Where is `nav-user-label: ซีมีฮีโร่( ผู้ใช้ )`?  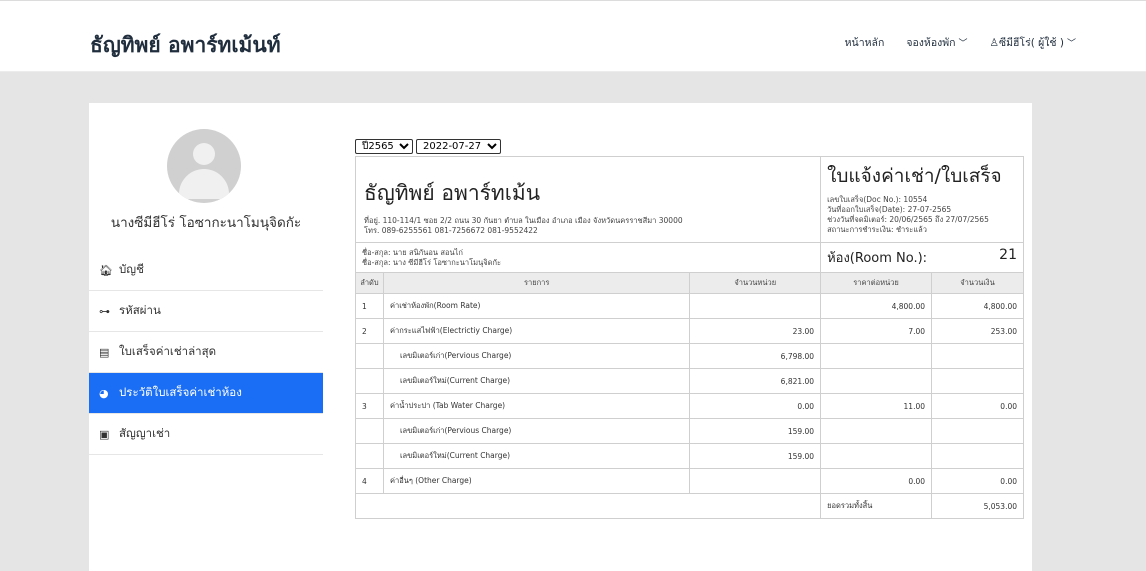 nav-user-label: ซีมีฮีโร่( ผู้ใช้ ) is located at coordinates (1031, 43).